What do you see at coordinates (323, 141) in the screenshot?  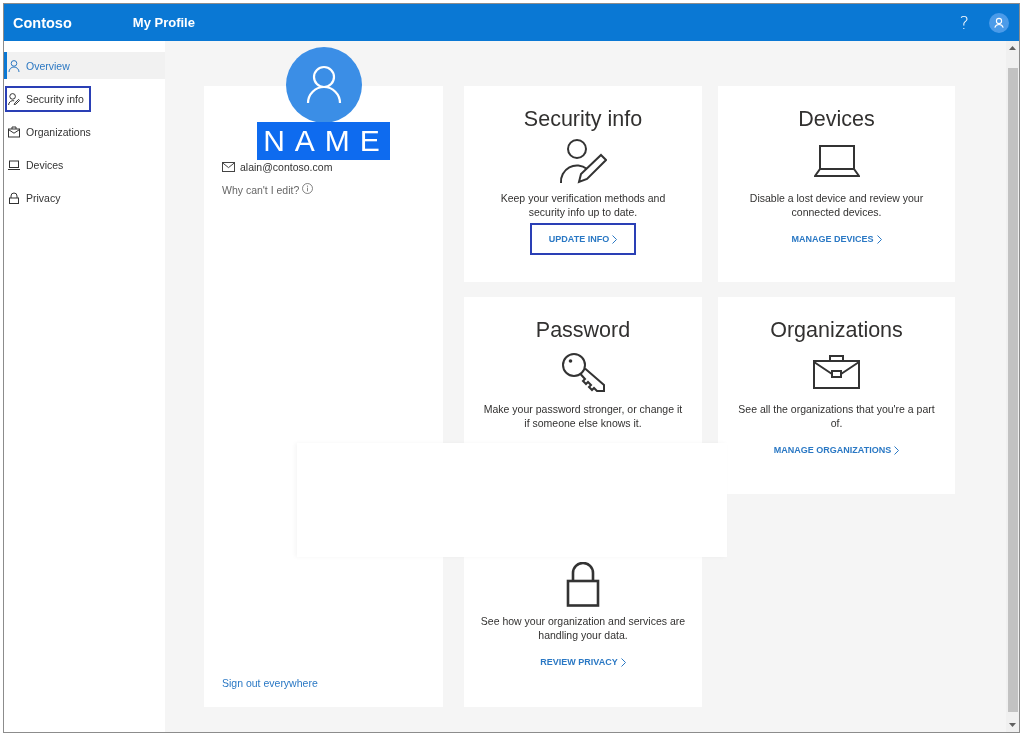 I see `profile-name: NAME` at bounding box center [323, 141].